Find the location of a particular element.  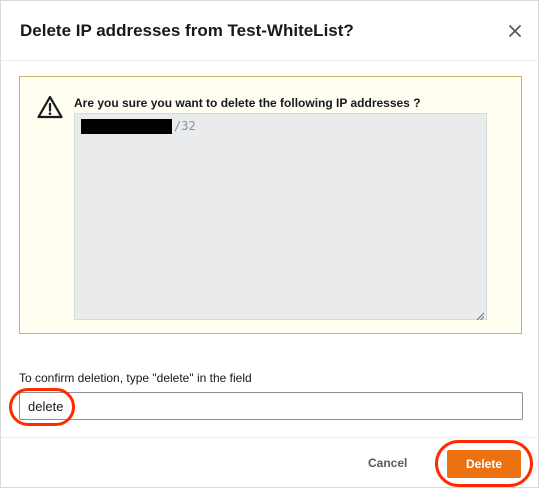

dialog-title: Delete IP addresses from Test-WhiteList? is located at coordinates (187, 30).